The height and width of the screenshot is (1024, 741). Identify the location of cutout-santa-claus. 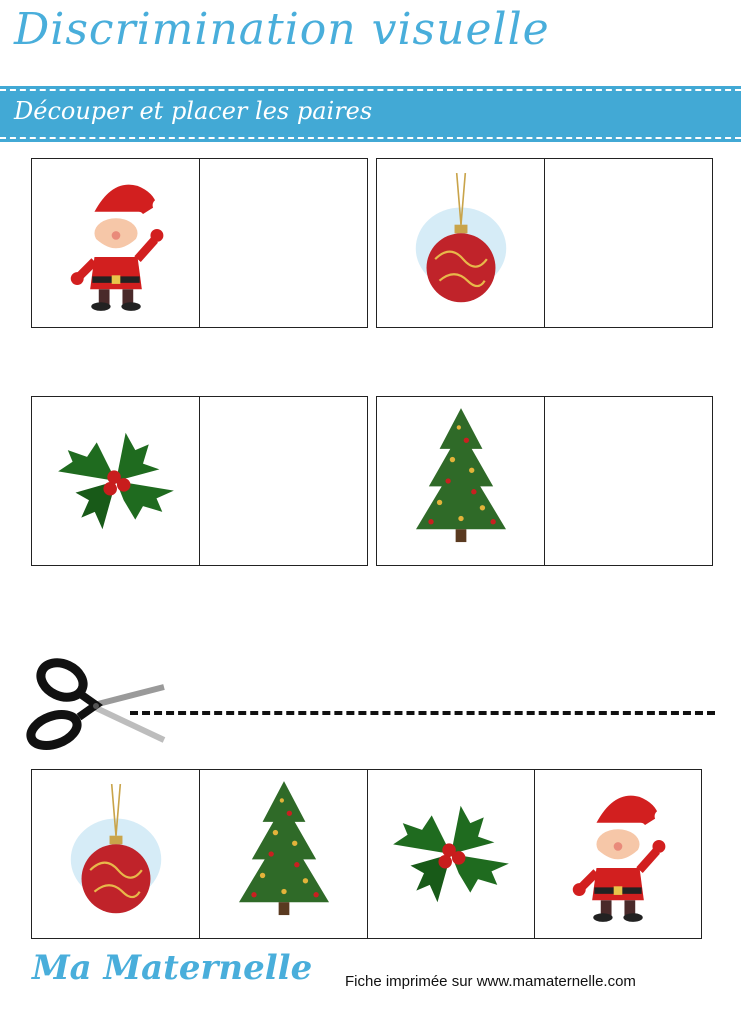
(618, 854).